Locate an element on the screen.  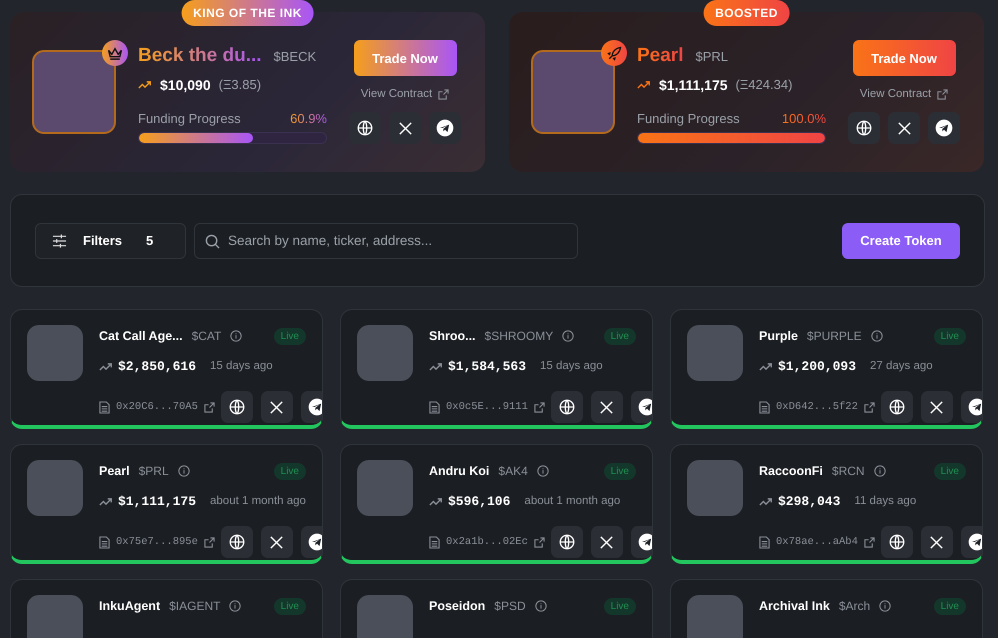
created-age: about 1 month ago is located at coordinates (258, 501).